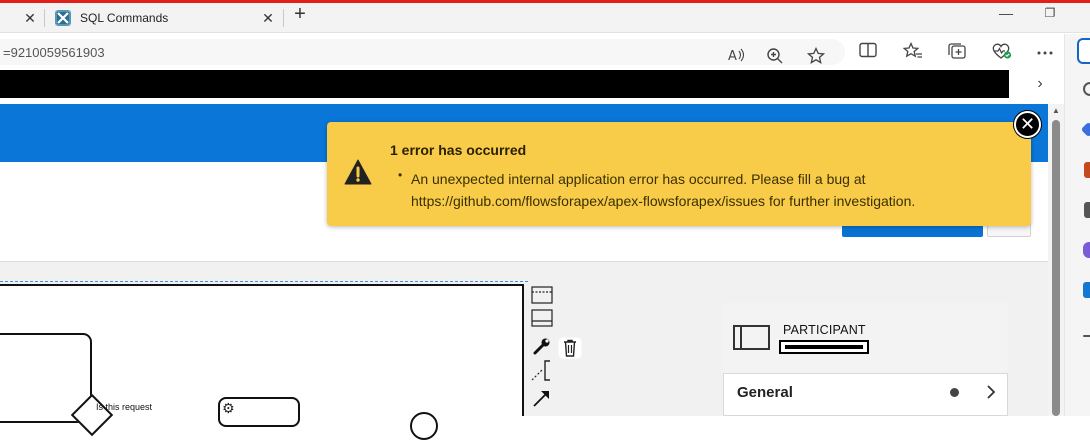 Image resolution: width=1090 pixels, height=440 pixels. What do you see at coordinates (824, 347) in the screenshot?
I see `participant-name-redaction` at bounding box center [824, 347].